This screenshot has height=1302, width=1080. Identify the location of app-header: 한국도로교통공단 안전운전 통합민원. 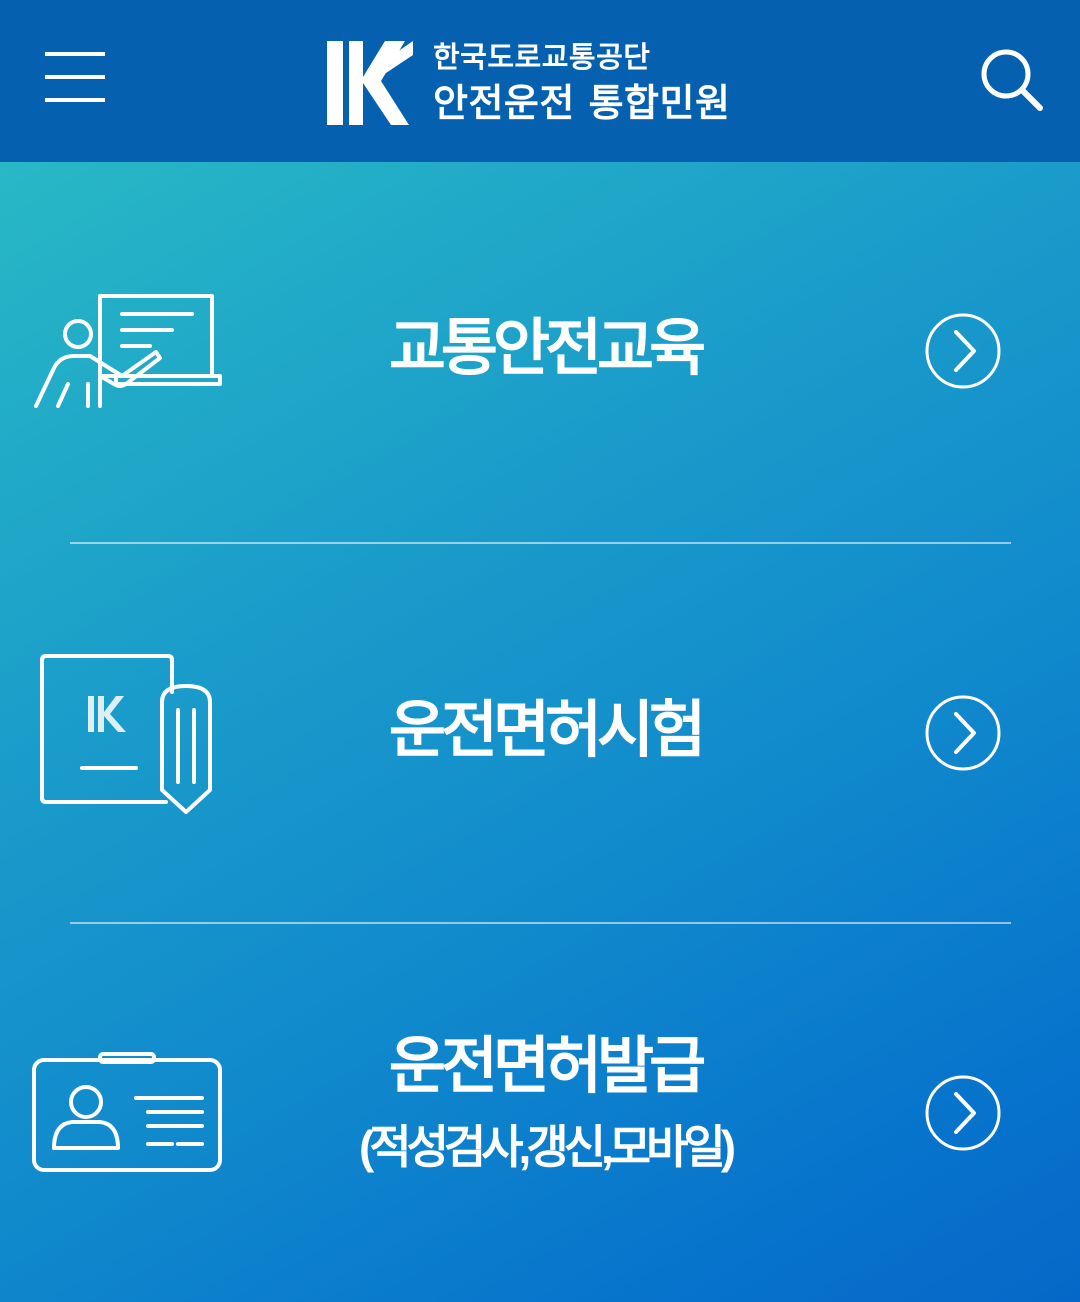
(540, 81).